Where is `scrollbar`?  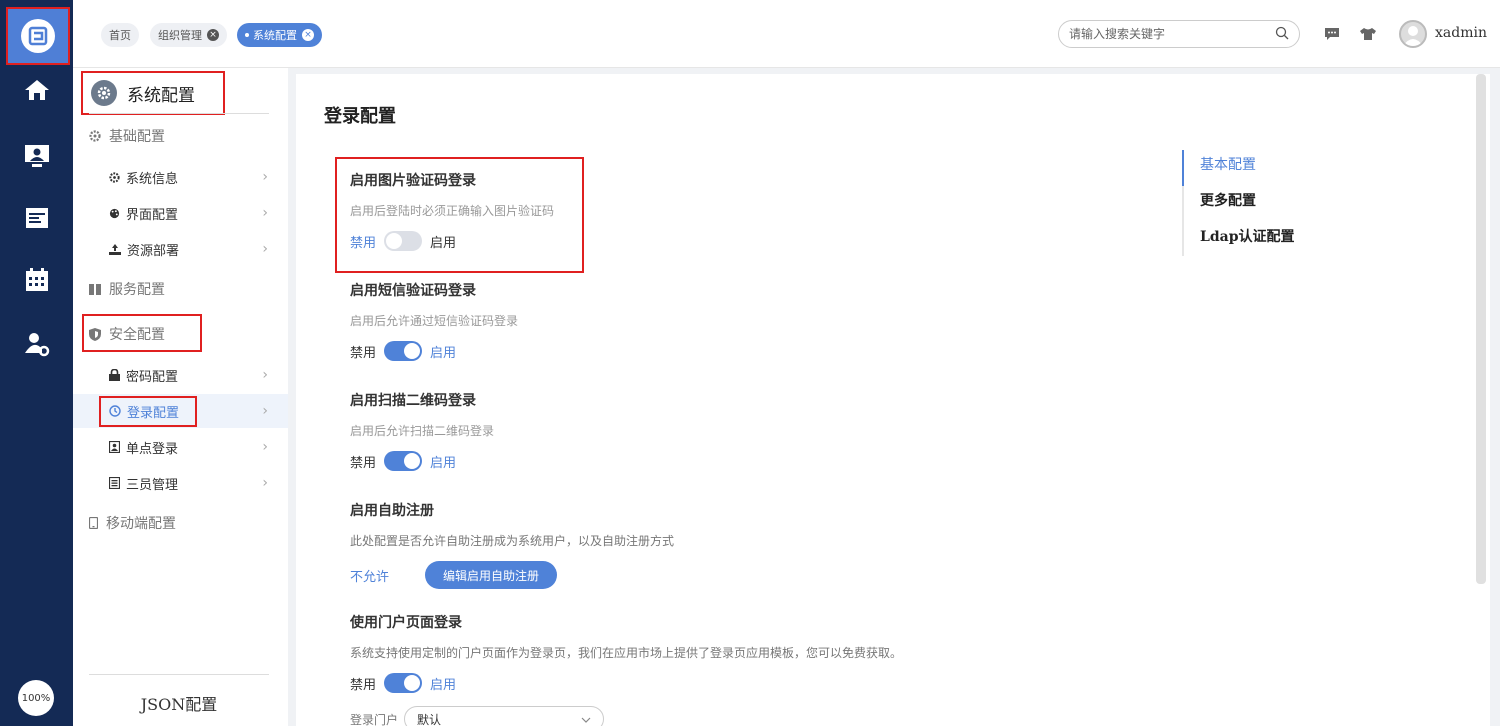 scrollbar is located at coordinates (1481, 329).